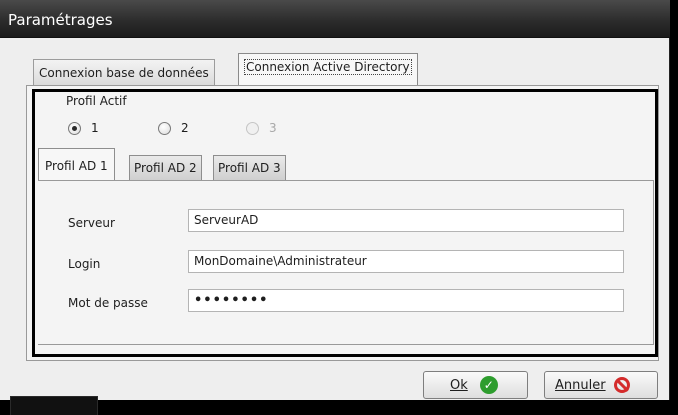 This screenshot has width=678, height=415. I want to click on password-input: ••••••••, so click(406, 300).